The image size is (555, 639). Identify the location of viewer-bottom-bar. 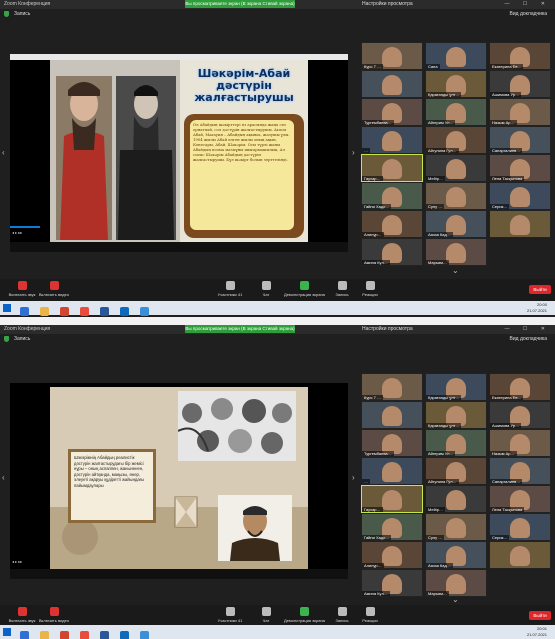
(179, 574).